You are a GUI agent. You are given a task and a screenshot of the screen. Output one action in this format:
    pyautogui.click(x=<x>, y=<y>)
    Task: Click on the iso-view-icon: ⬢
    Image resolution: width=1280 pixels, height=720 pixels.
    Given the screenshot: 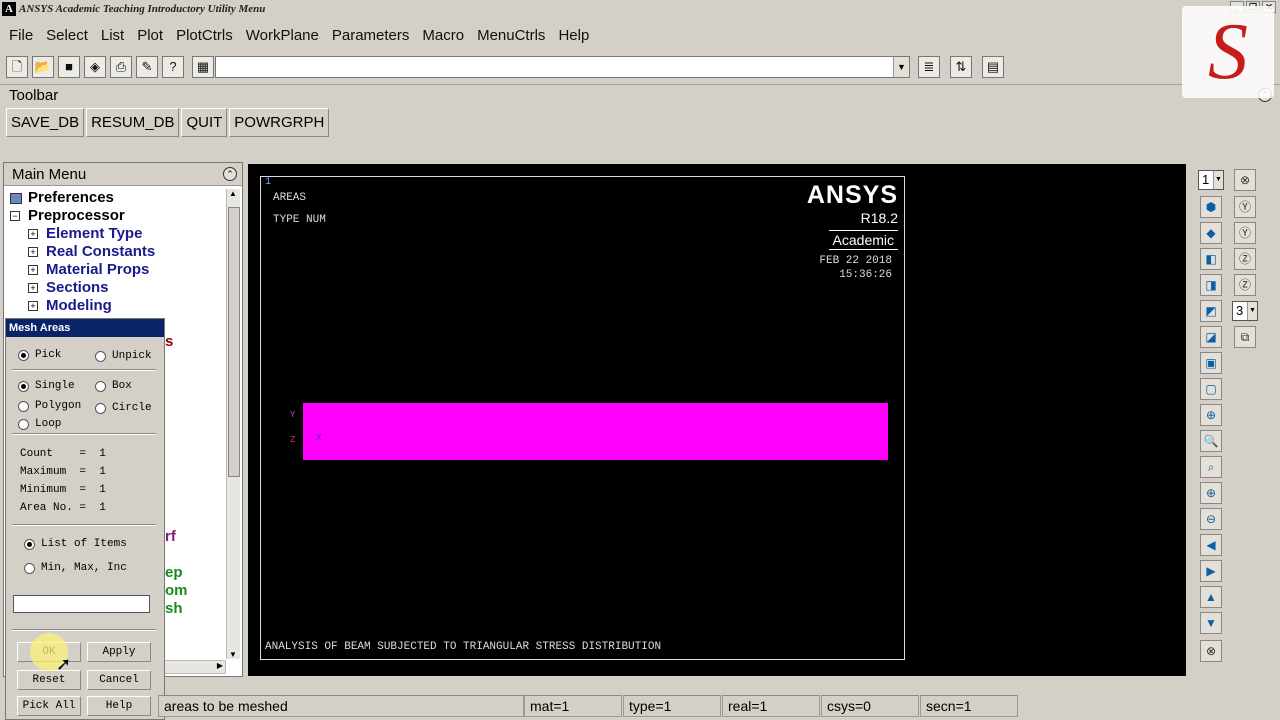 What is the action you would take?
    pyautogui.click(x=1211, y=207)
    